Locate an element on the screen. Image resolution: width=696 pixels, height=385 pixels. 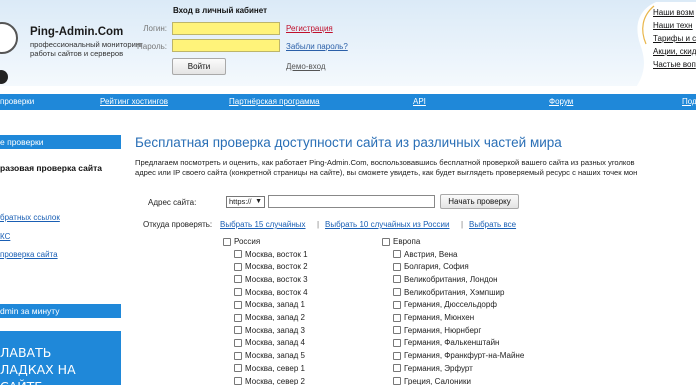
sidebar-ad-banner: ЛАВАТЬ ЛАДКАХ НА САЙТЕ is located at coordinates (60, 358).